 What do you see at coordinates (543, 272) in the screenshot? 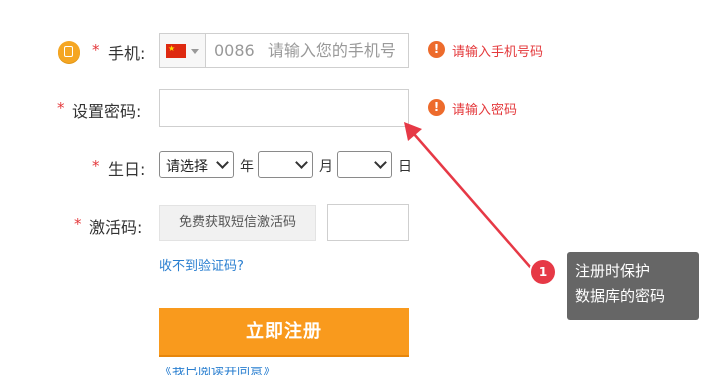
I see `annotation-number-badge: 1` at bounding box center [543, 272].